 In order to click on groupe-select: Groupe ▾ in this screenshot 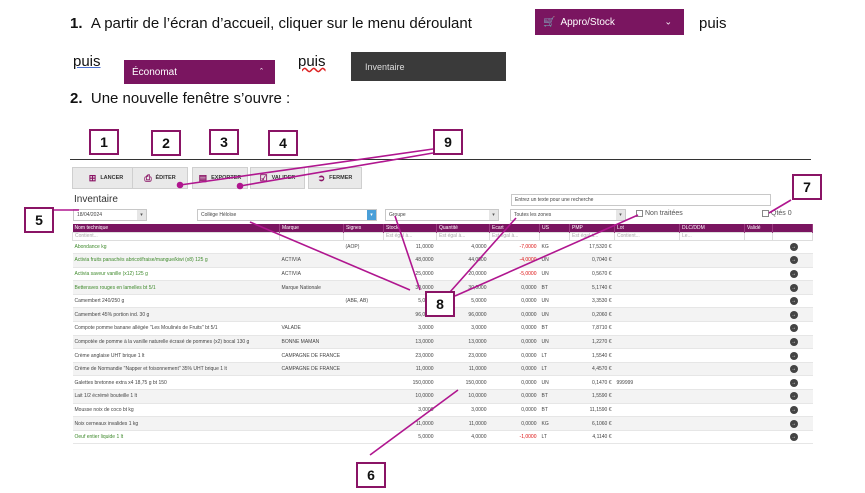, I will do `click(442, 215)`.